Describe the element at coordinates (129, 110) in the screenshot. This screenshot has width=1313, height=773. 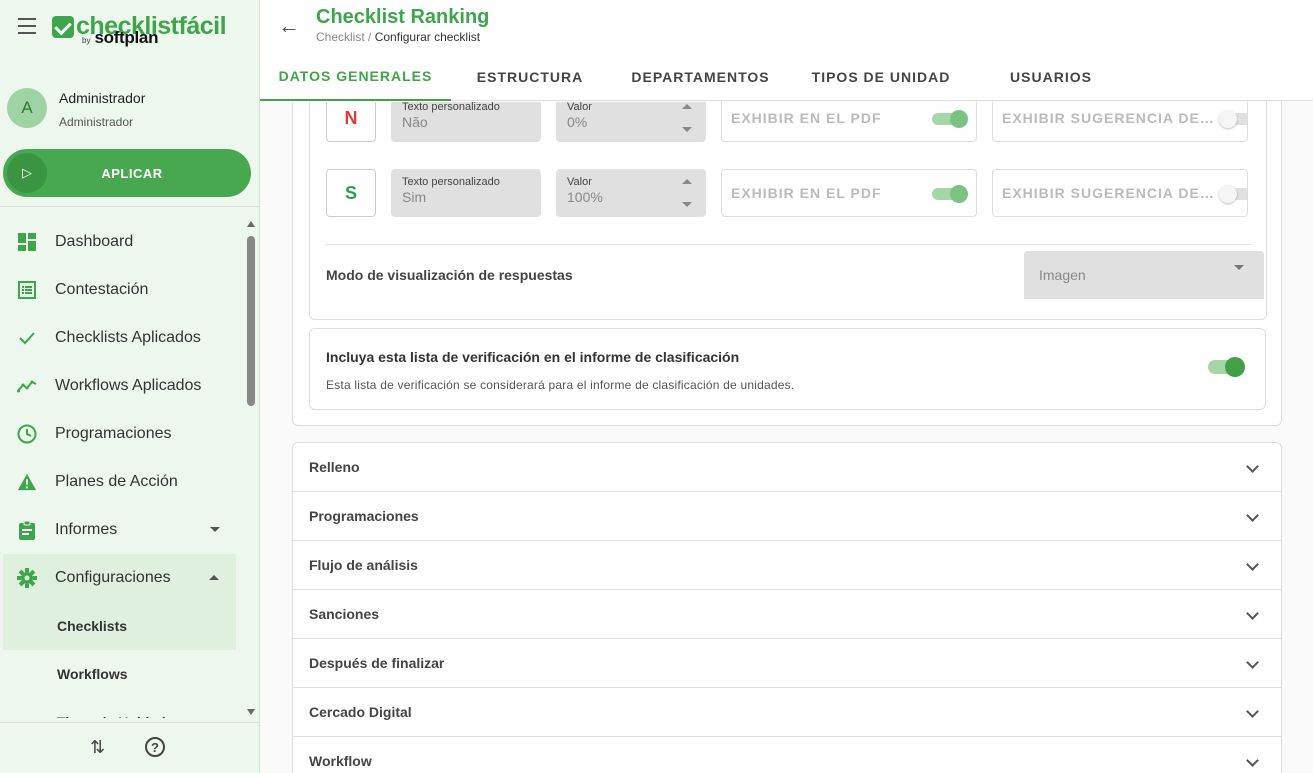
I see `user-profile: A Administrador Administrador` at that location.